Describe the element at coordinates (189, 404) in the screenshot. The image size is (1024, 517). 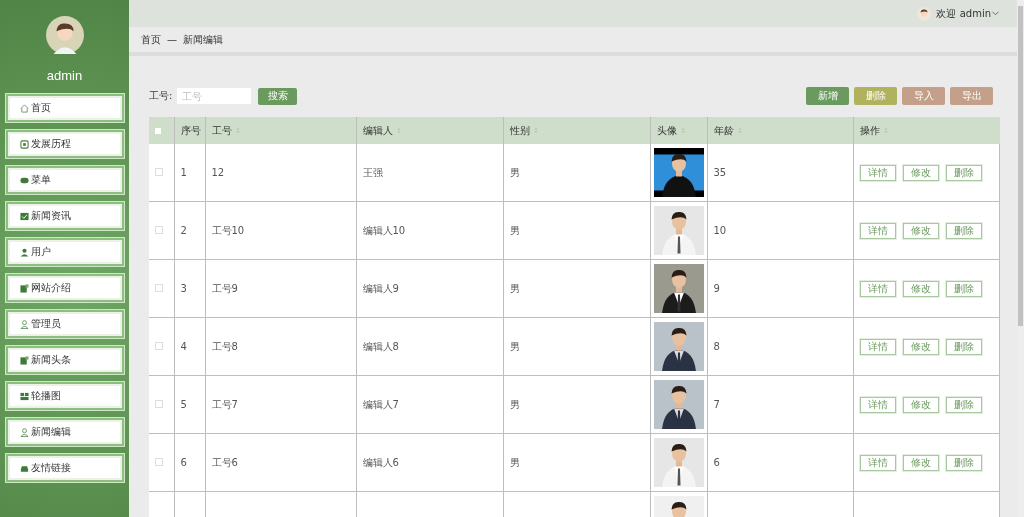
I see `table-cell: 5` at that location.